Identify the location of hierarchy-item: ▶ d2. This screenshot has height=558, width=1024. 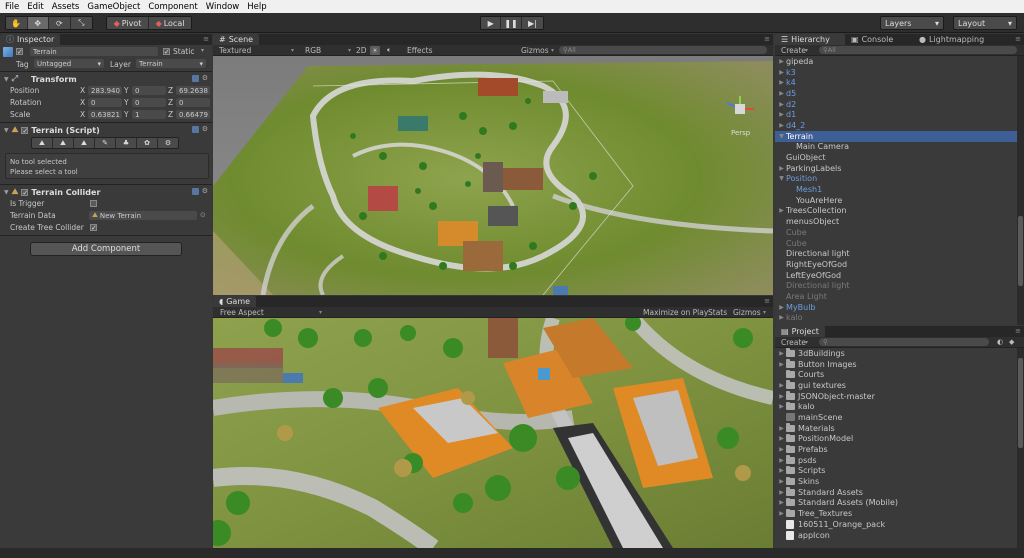
(899, 104).